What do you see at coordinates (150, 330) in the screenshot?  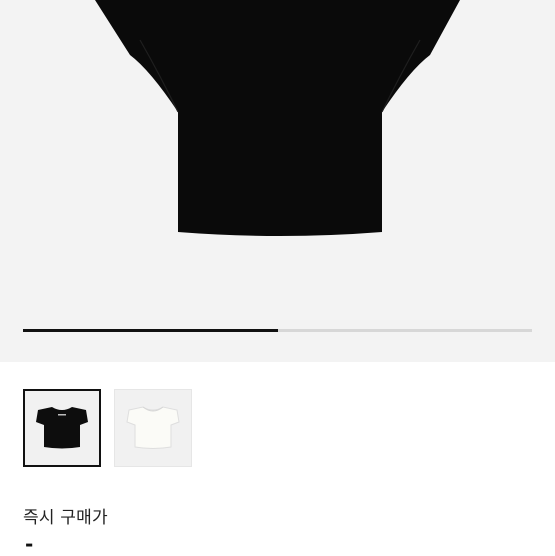 I see `slide-progress-fill` at bounding box center [150, 330].